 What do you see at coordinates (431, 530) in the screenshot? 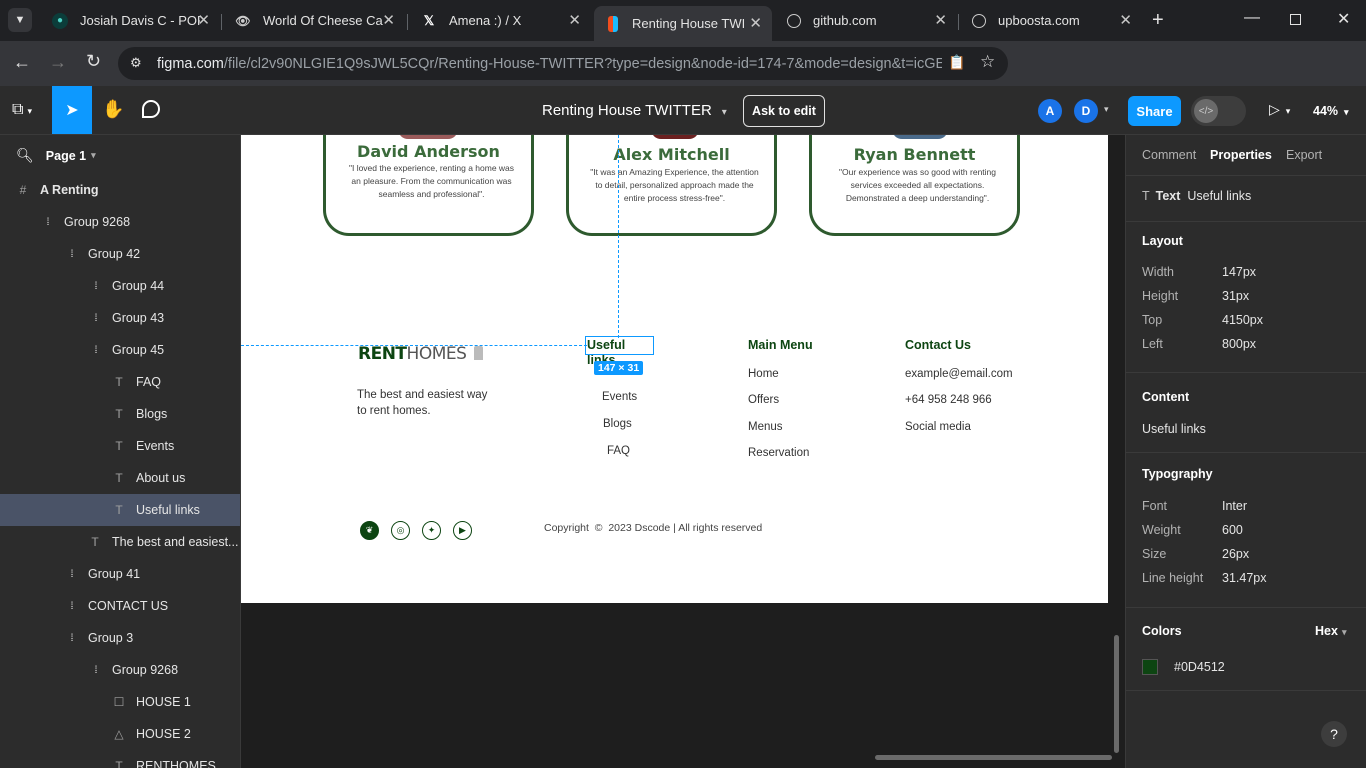
I see `twitter-icon: ✦` at bounding box center [431, 530].